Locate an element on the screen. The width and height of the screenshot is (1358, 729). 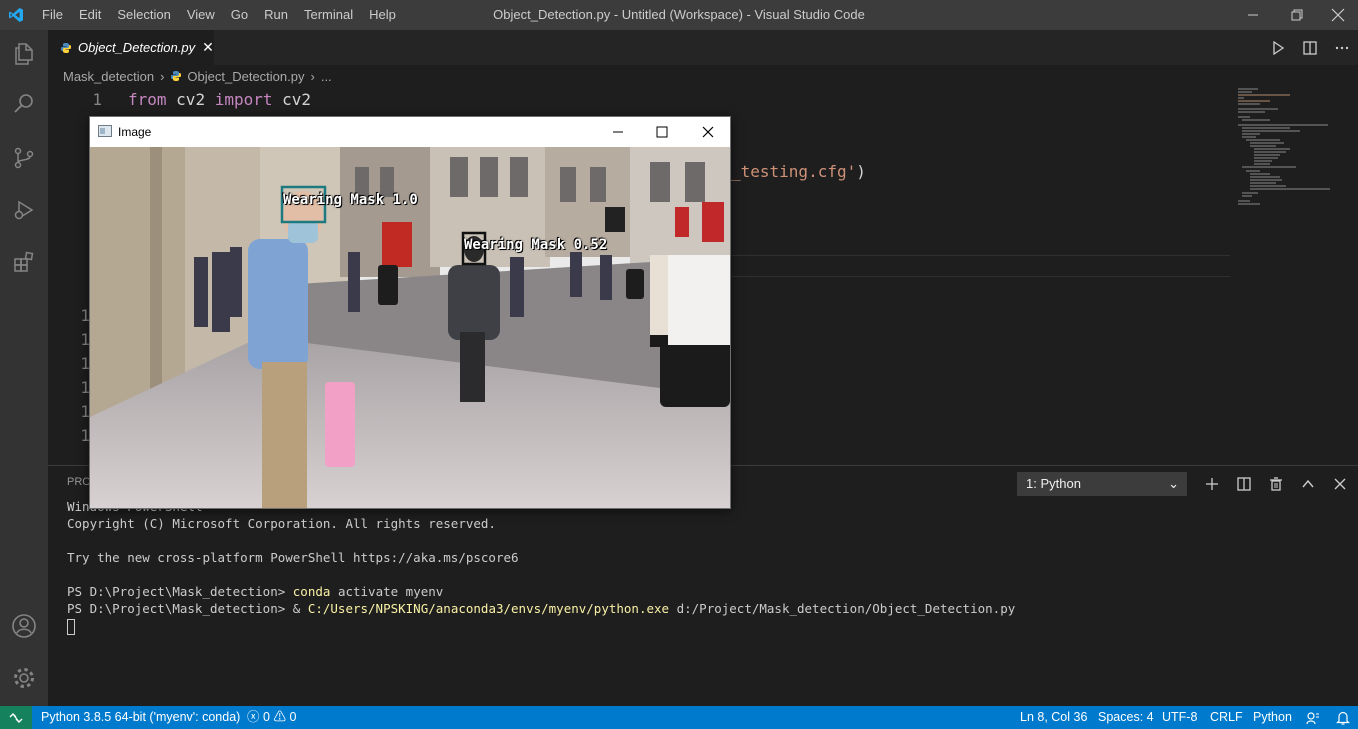
trash-icon is located at coordinates (1276, 484).